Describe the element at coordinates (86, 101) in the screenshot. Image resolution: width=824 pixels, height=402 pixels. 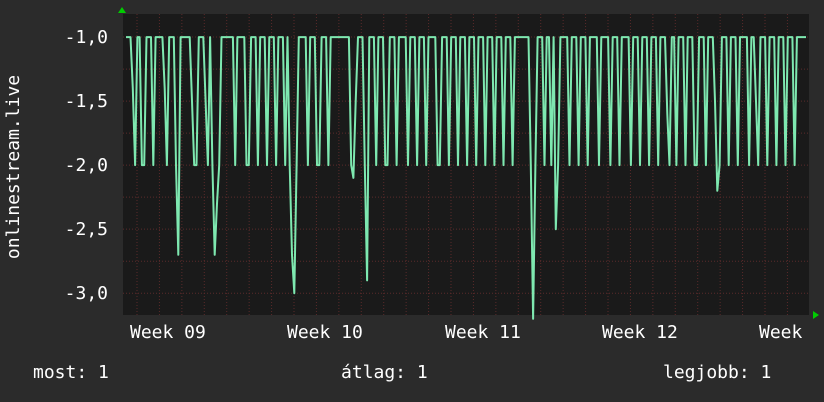
I see `y-tick-label: -1,5` at that location.